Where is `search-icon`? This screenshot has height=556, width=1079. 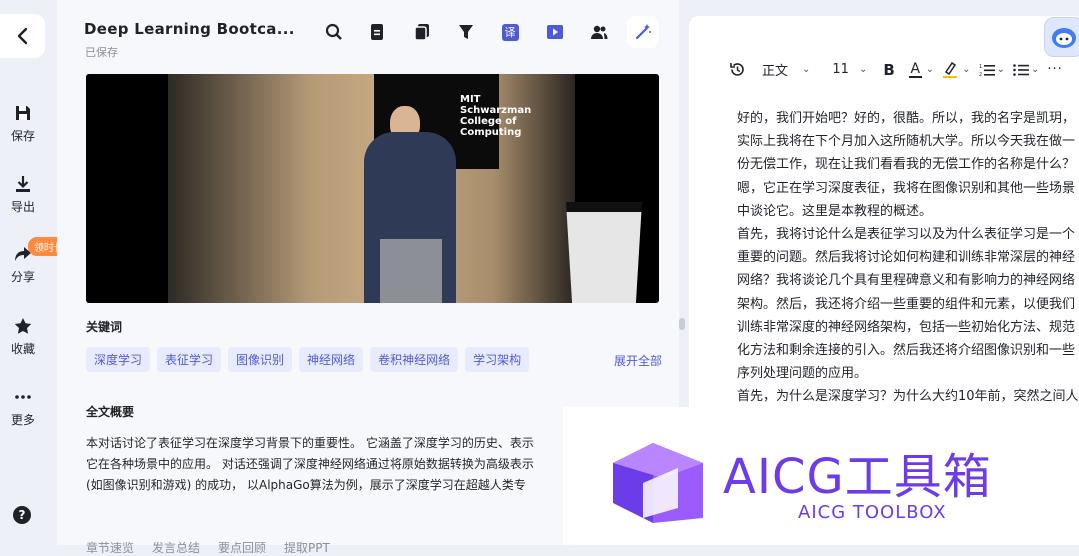
search-icon is located at coordinates (333, 31).